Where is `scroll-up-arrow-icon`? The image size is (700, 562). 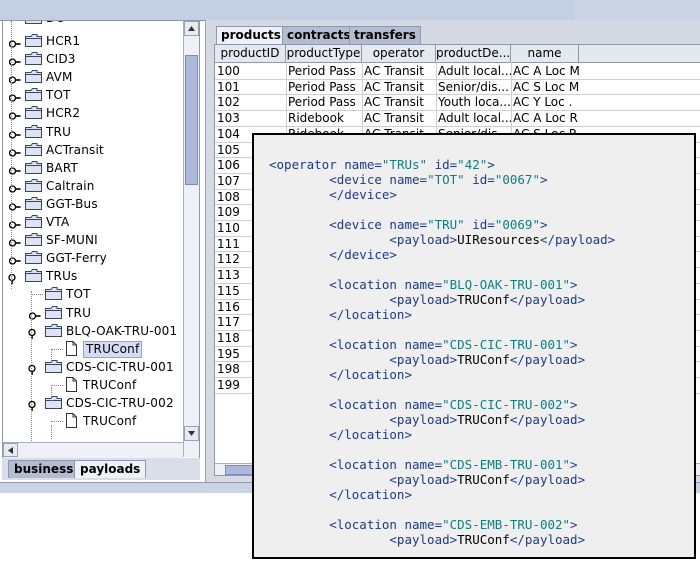
scroll-up-arrow-icon is located at coordinates (191, 28).